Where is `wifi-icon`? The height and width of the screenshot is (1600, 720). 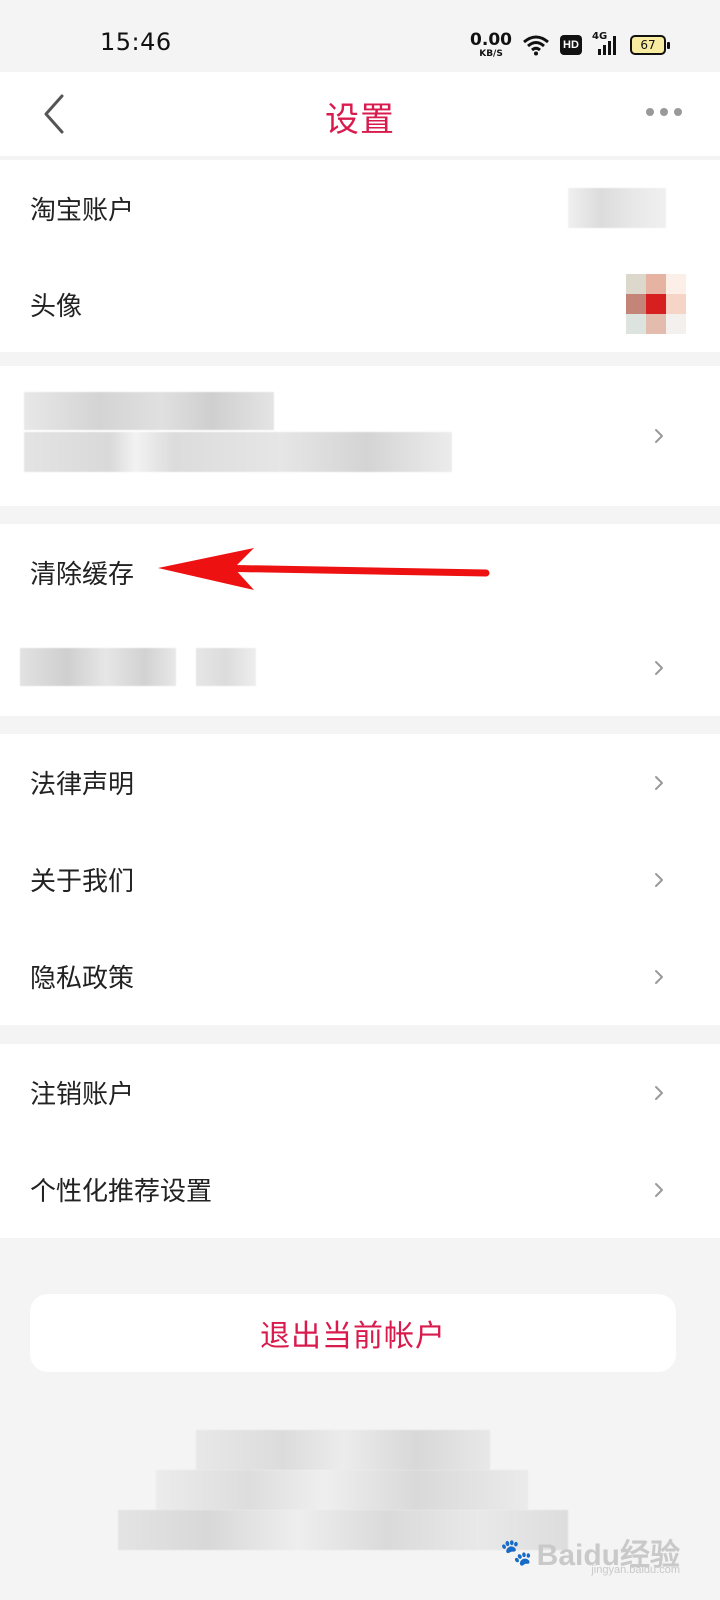 wifi-icon is located at coordinates (536, 45).